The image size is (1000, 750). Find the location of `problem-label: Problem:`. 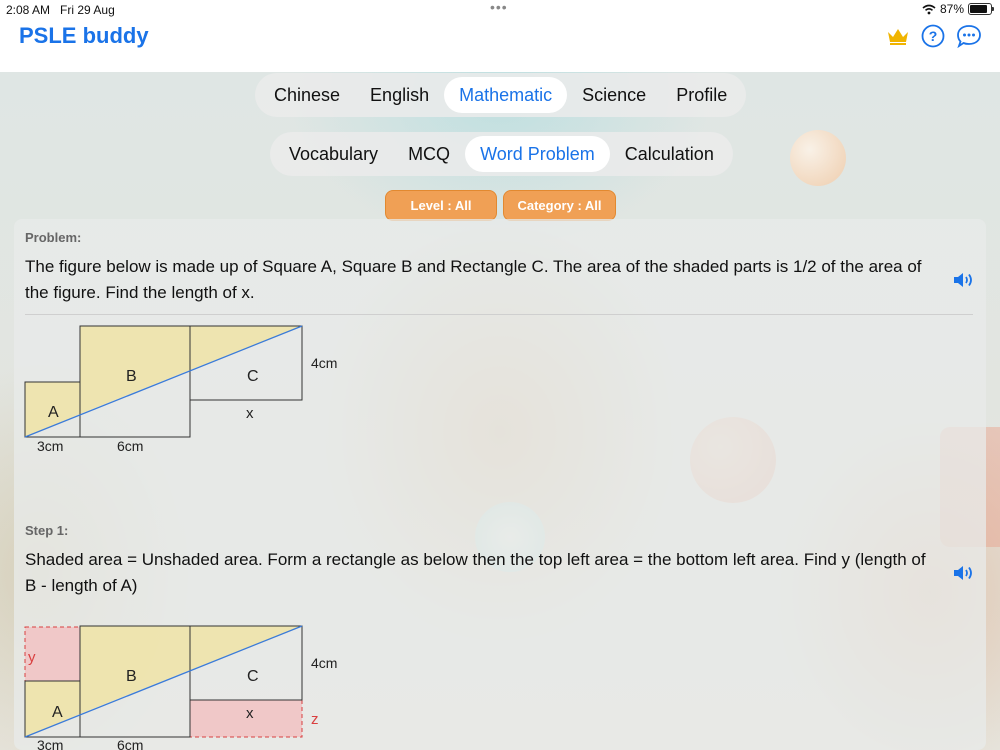

problem-label: Problem: is located at coordinates (53, 237).